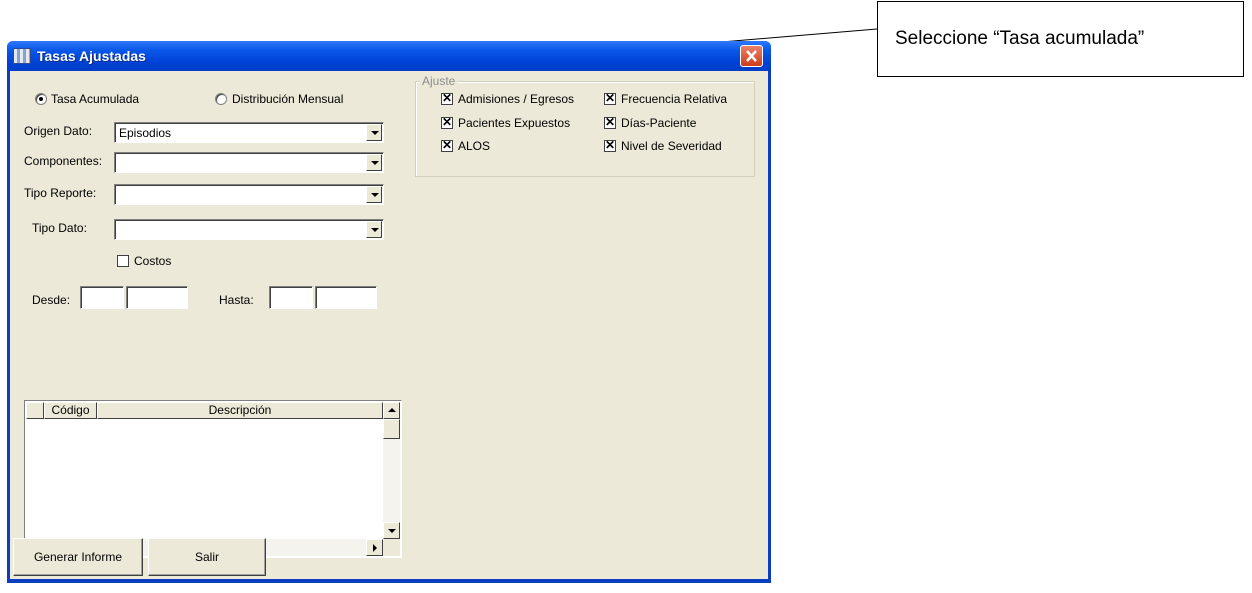  Describe the element at coordinates (671, 146) in the screenshot. I see `nivel-severidad-label: Nivel de Severidad` at that location.